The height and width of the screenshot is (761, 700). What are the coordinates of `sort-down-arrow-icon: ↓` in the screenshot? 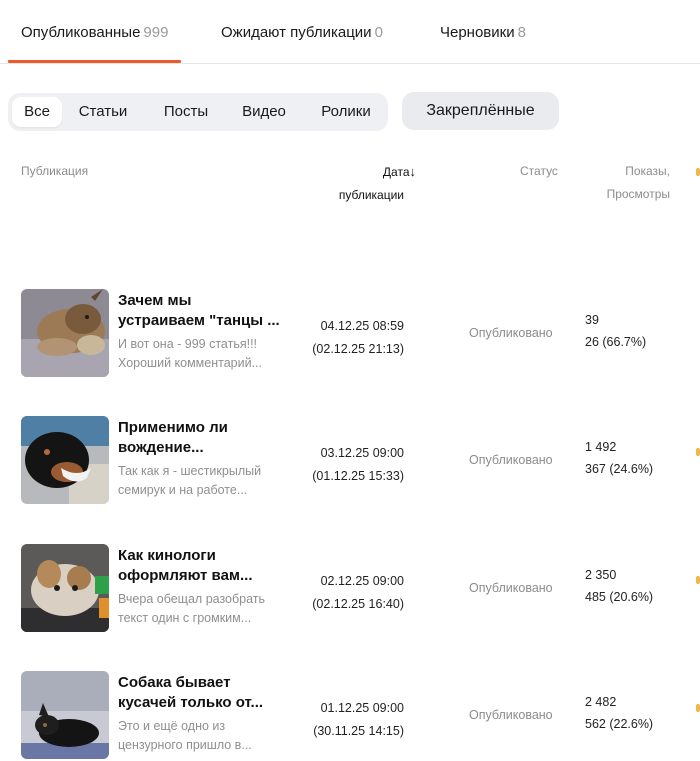 It's located at (413, 171).